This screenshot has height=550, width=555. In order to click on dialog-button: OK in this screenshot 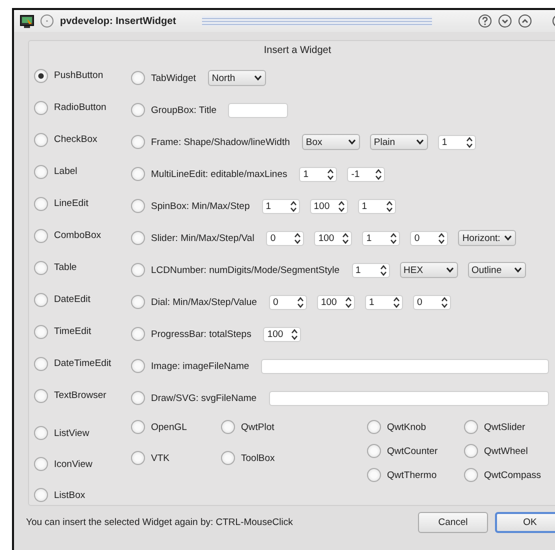, I will do `click(525, 522)`.